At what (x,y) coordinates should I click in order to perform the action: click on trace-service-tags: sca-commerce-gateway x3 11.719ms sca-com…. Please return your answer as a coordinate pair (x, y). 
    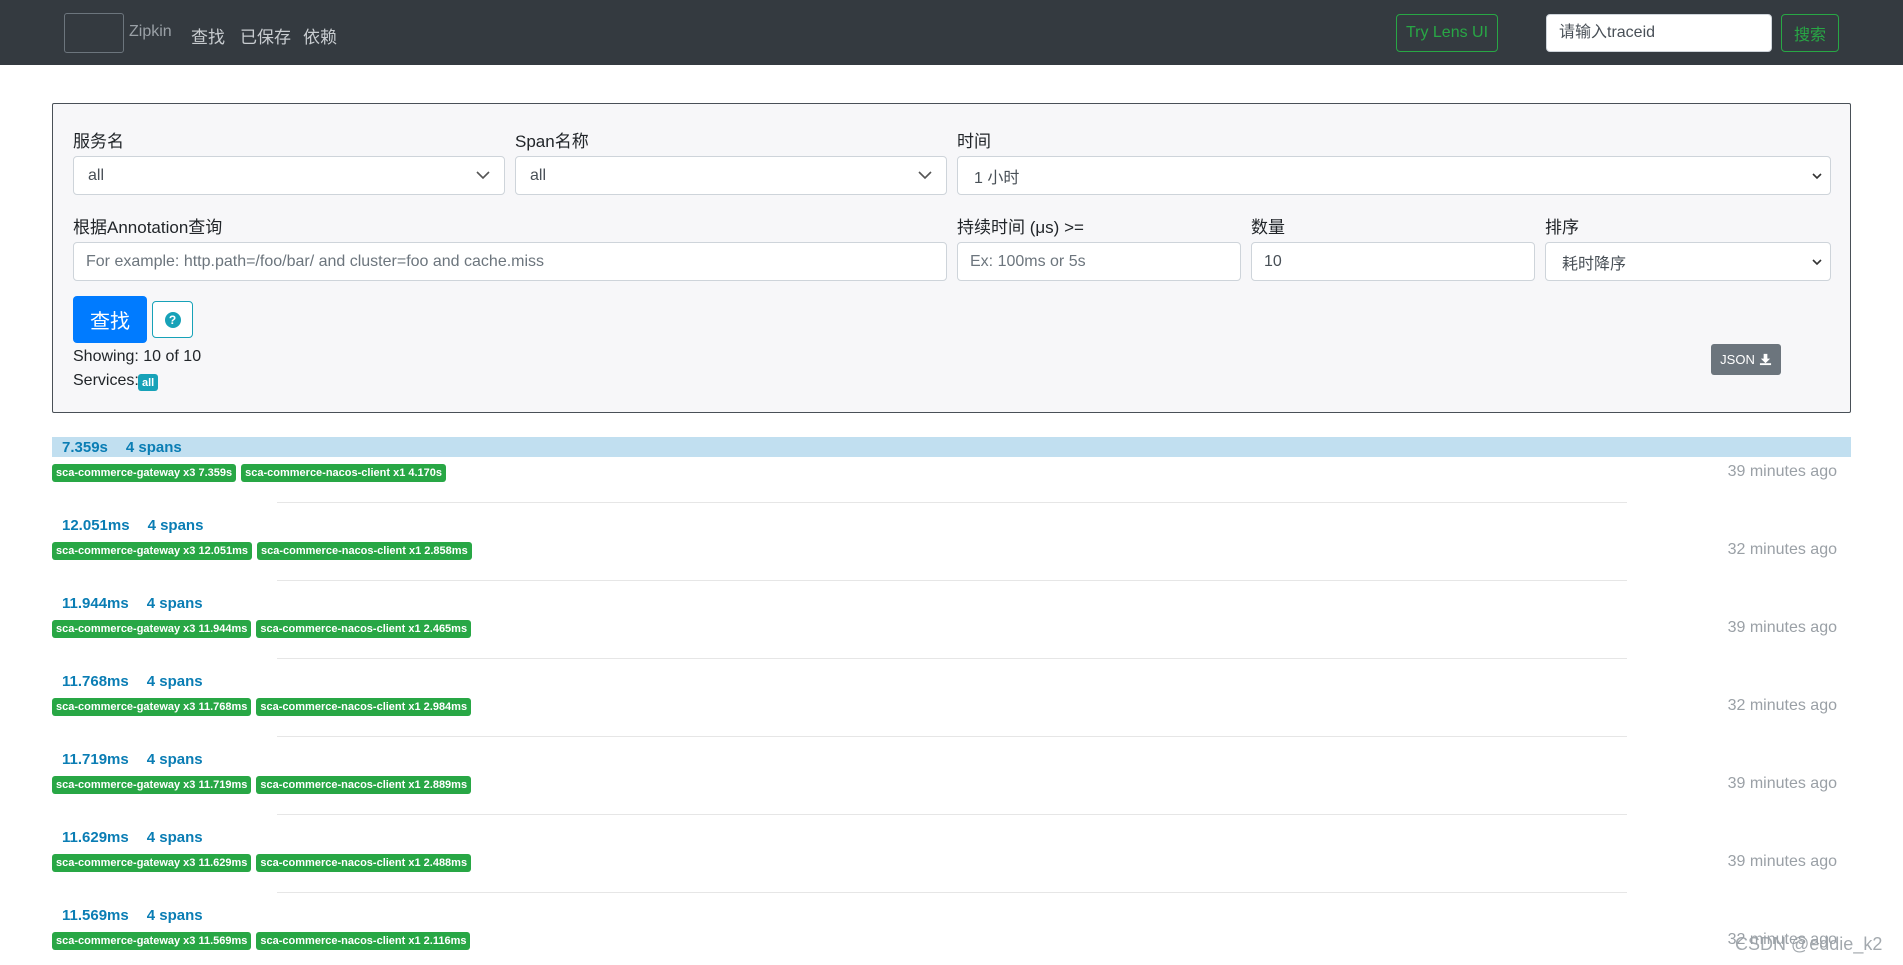
    Looking at the image, I should click on (262, 785).